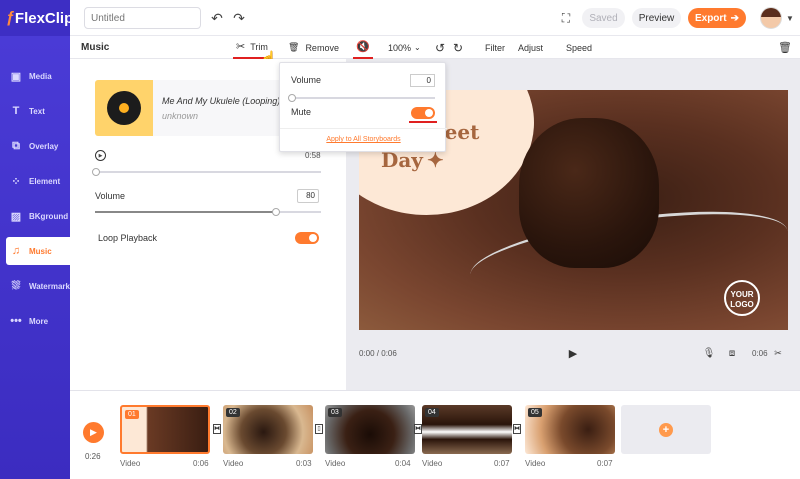 The height and width of the screenshot is (479, 800). Describe the element at coordinates (276, 212) in the screenshot. I see `volume-knob` at that location.